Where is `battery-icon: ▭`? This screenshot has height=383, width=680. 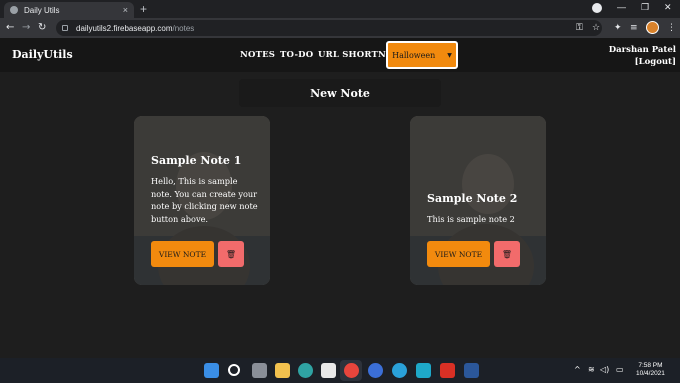 battery-icon: ▭ is located at coordinates (620, 370).